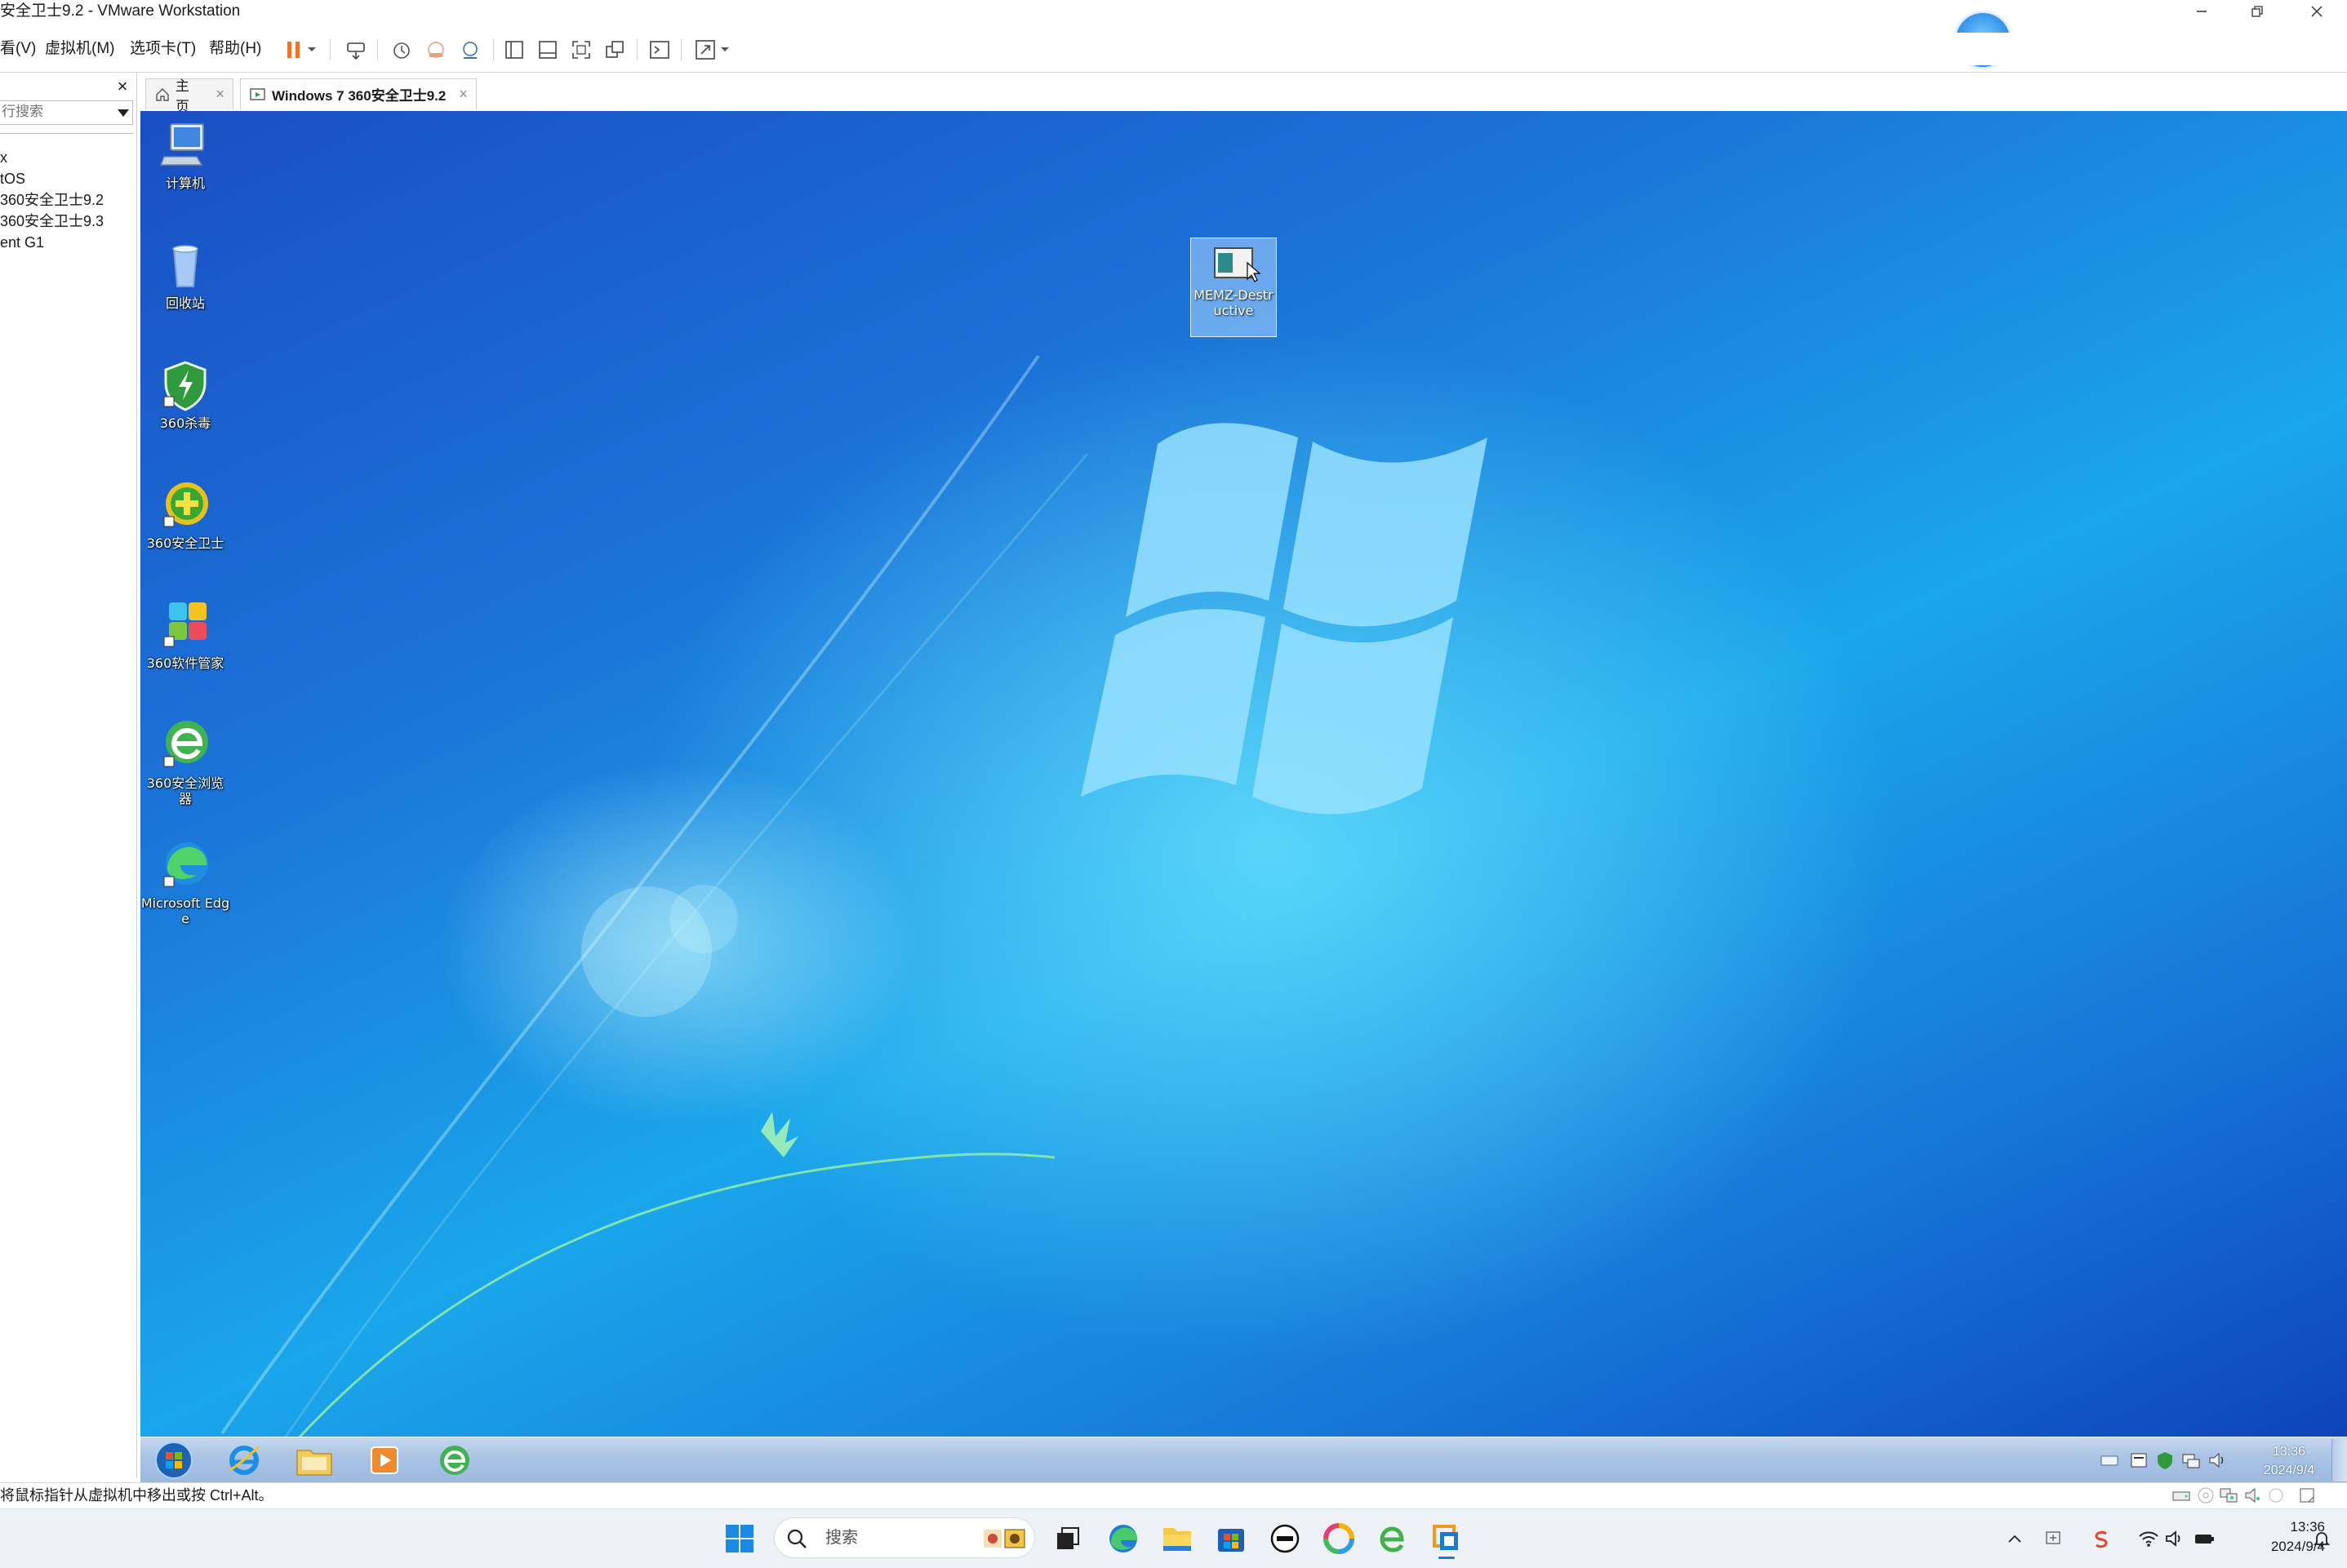  I want to click on stretch-dropdown-icon, so click(725, 50).